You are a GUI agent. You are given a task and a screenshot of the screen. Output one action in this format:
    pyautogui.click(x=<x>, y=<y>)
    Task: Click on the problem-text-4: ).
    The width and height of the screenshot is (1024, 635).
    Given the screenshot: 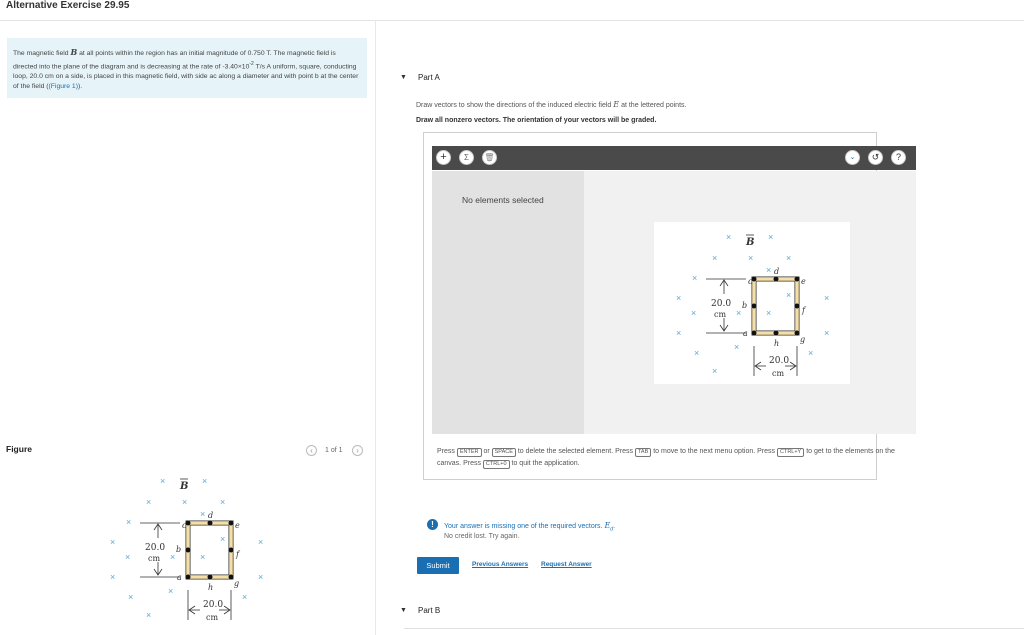 What is the action you would take?
    pyautogui.click(x=80, y=87)
    